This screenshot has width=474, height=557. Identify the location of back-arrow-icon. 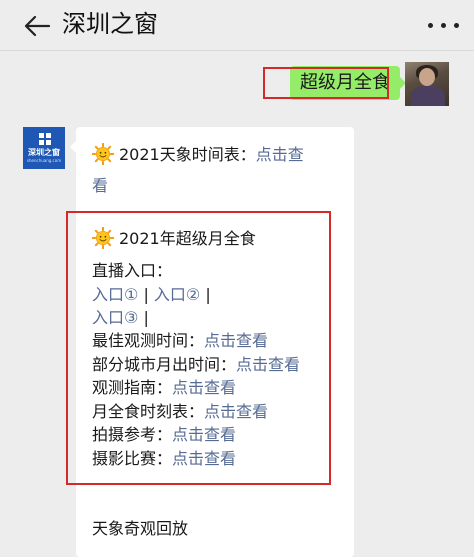
(37, 26).